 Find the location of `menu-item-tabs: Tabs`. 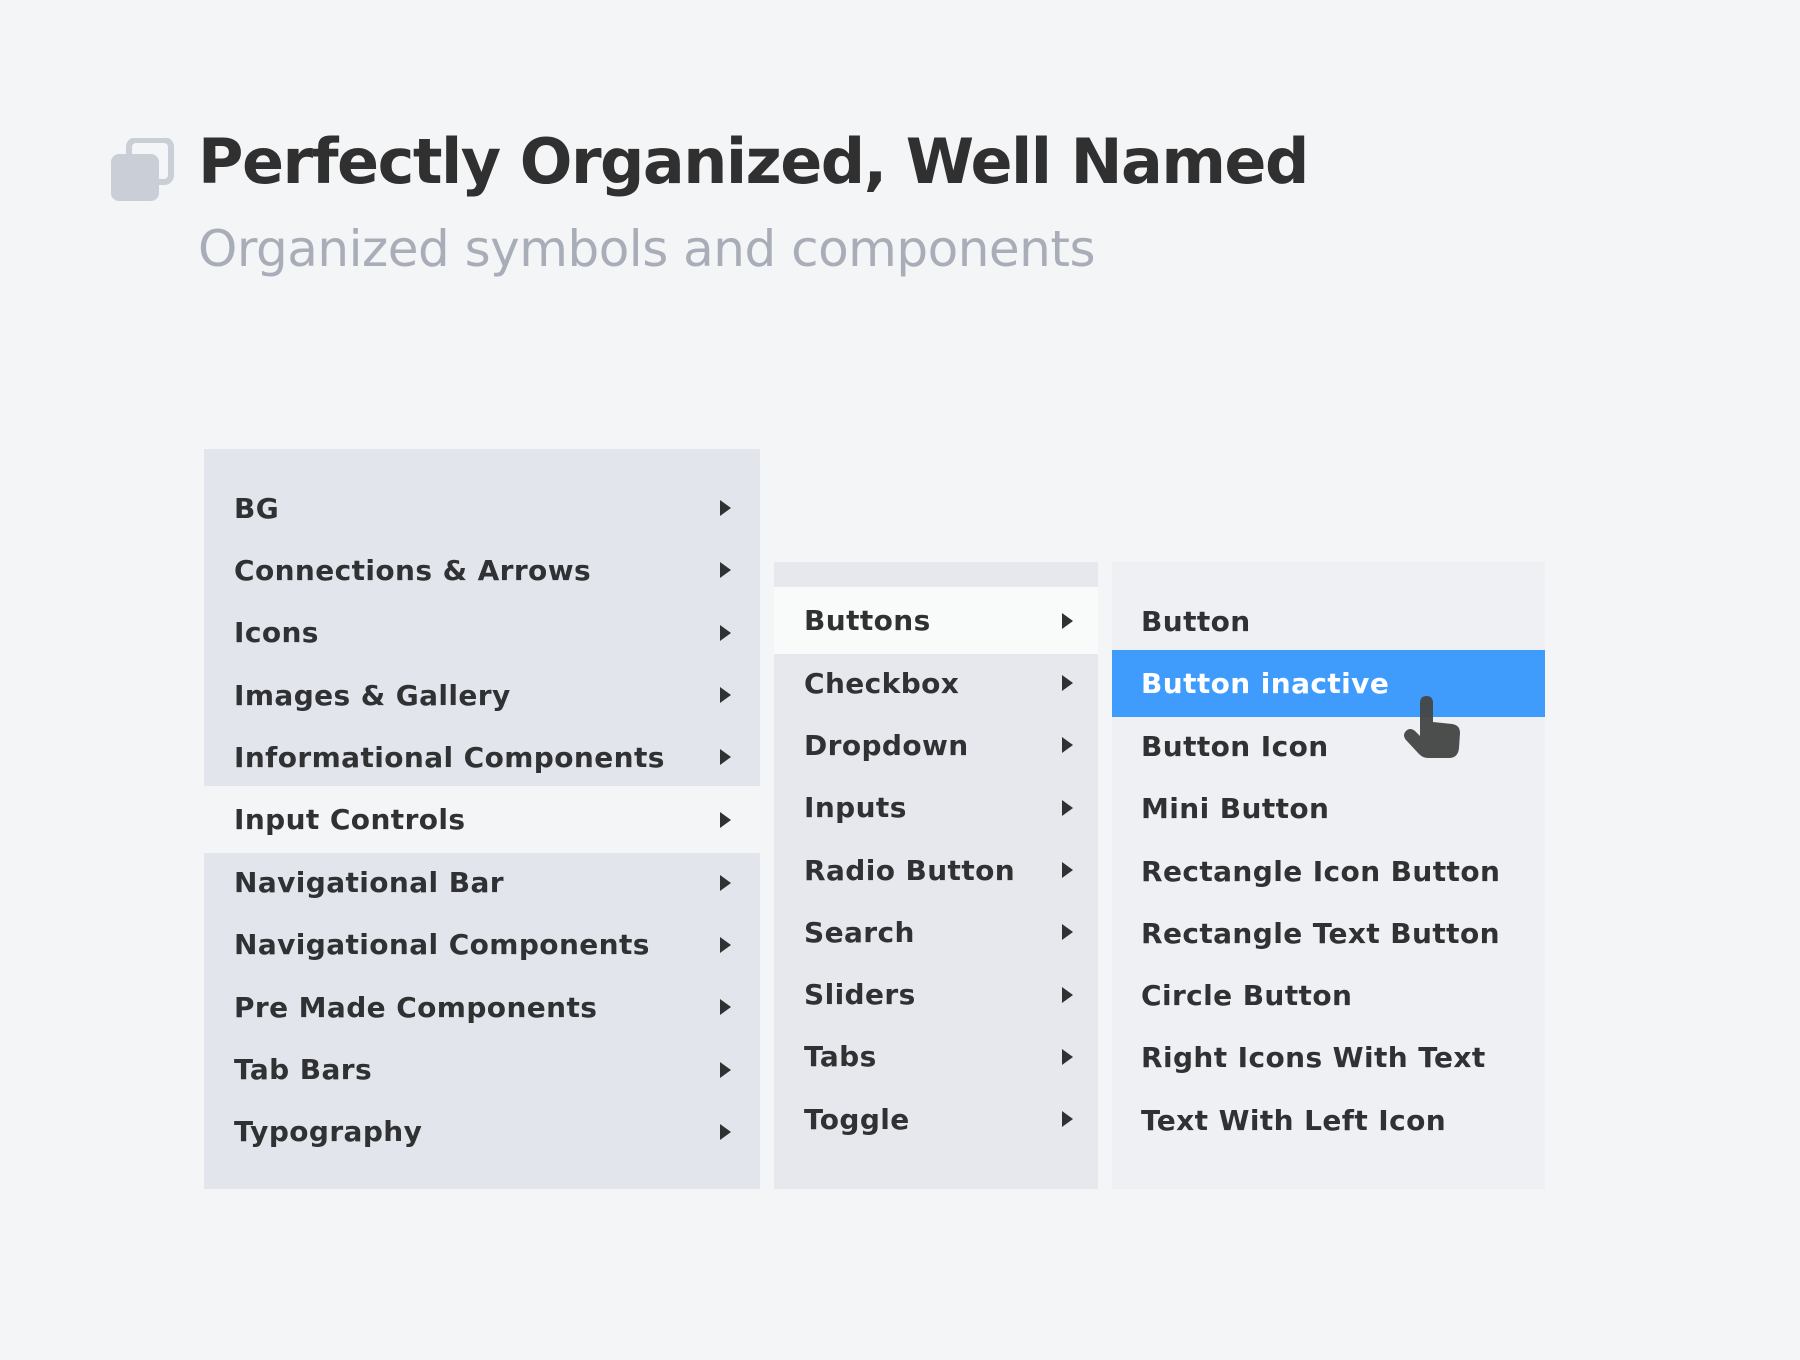

menu-item-tabs: Tabs is located at coordinates (936, 1057).